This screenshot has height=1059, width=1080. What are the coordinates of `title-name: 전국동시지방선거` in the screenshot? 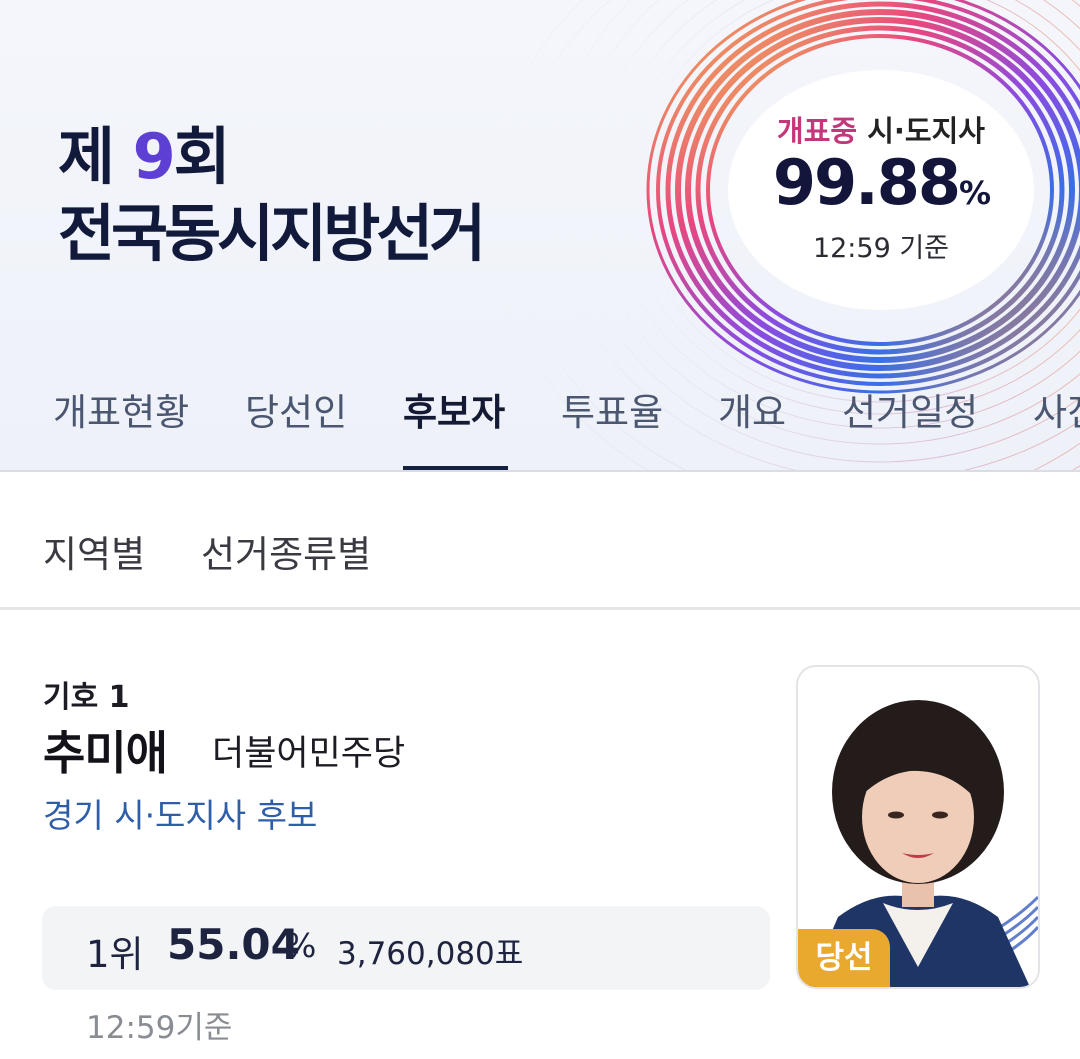 It's located at (272, 233).